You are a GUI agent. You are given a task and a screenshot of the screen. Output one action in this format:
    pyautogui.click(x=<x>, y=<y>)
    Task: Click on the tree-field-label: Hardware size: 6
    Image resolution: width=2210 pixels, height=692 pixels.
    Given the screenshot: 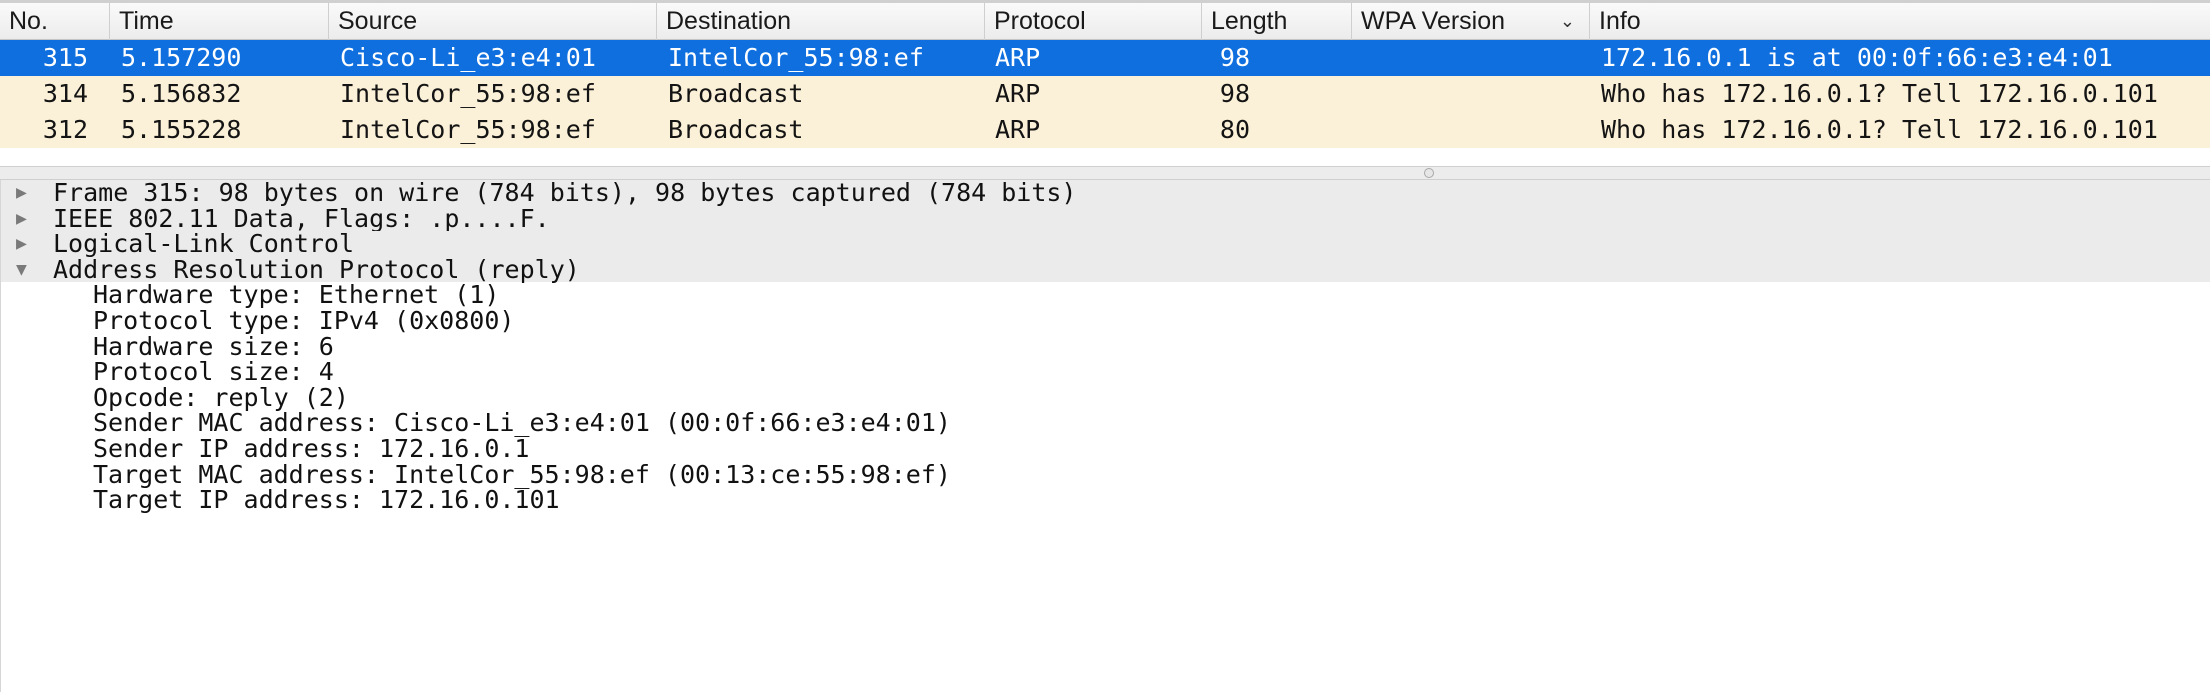 What is the action you would take?
    pyautogui.click(x=213, y=346)
    